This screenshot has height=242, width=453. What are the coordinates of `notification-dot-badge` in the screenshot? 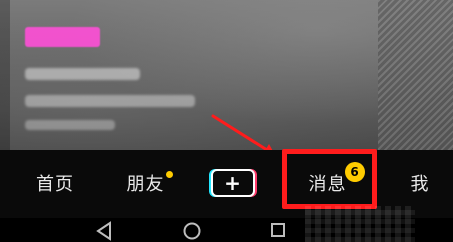 It's located at (169, 174).